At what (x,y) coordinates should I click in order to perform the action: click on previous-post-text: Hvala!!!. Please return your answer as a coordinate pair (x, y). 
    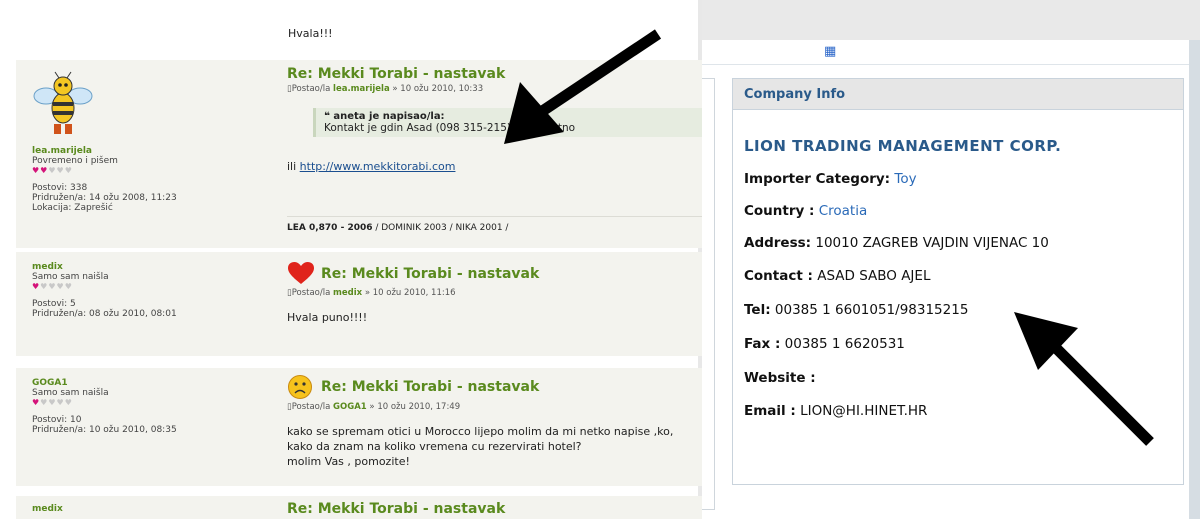
    Looking at the image, I should click on (310, 33).